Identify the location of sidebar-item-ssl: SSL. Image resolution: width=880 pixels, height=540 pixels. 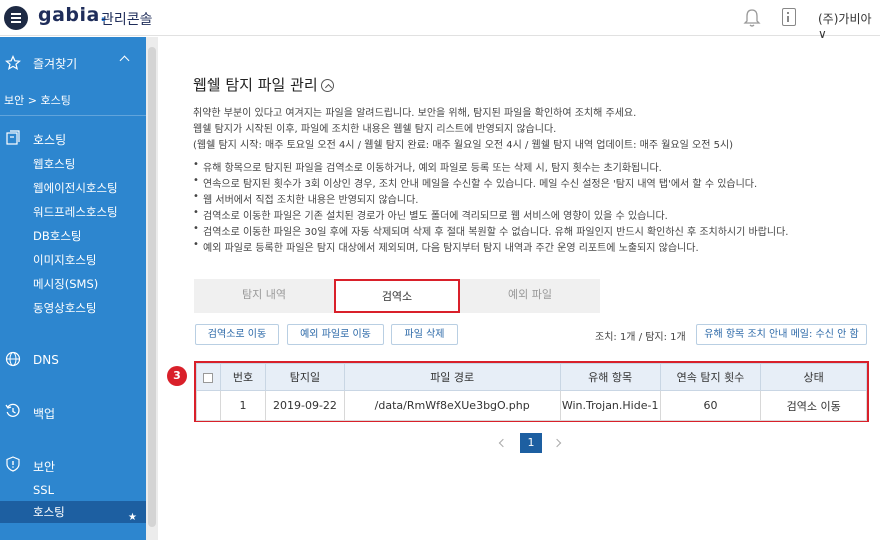
(43, 490).